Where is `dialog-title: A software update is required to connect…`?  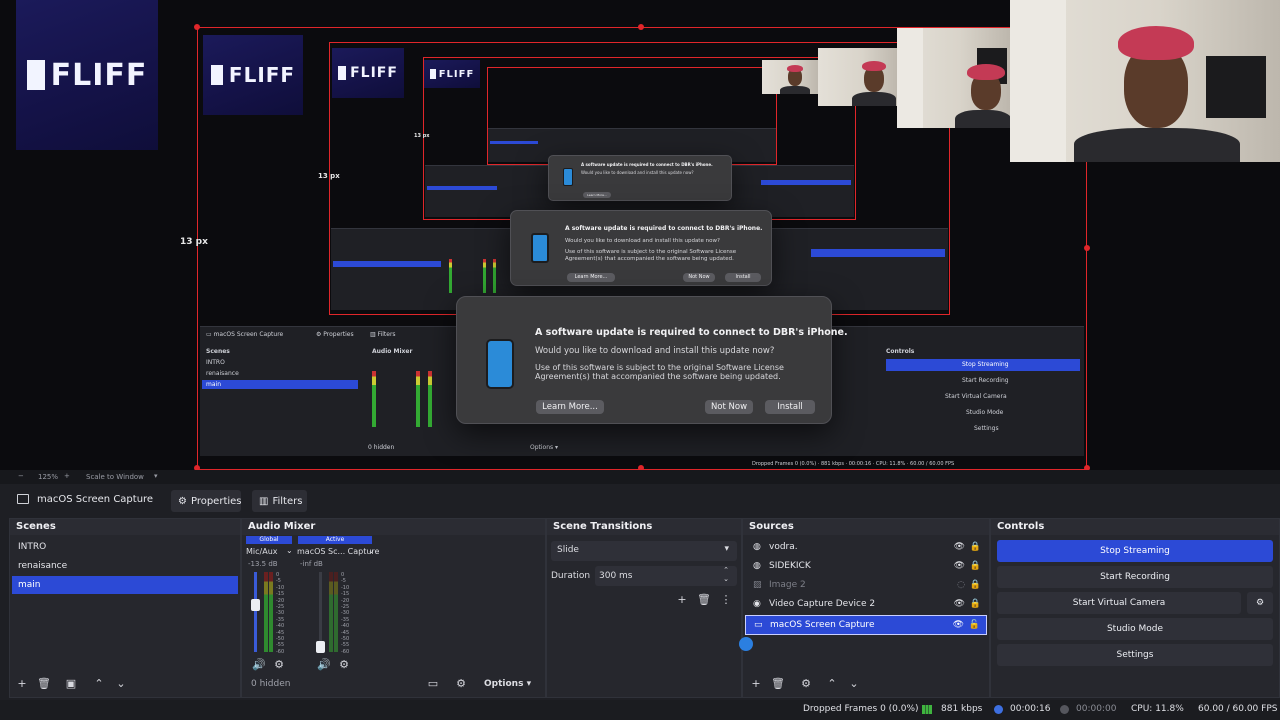
dialog-title: A software update is required to connect… is located at coordinates (691, 332).